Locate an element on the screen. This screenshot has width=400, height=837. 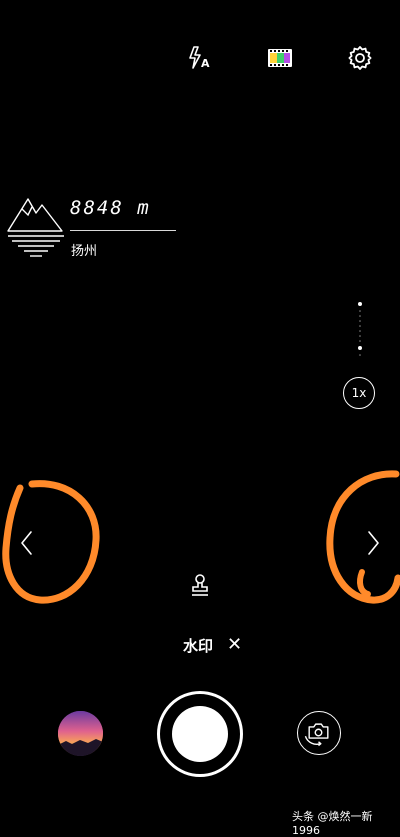
watermark-overlay: 8848 m 扬州 is located at coordinates (96, 228).